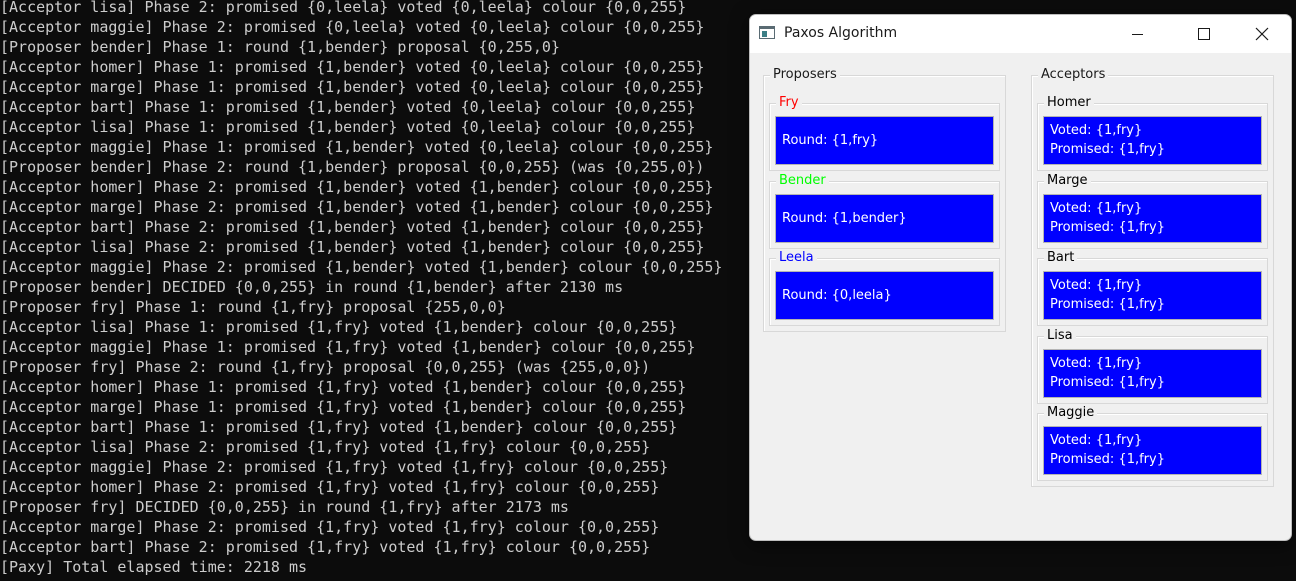 Image resolution: width=1296 pixels, height=581 pixels. I want to click on acceptor-voted-lisa: Voted: {1,fry}, so click(1096, 363).